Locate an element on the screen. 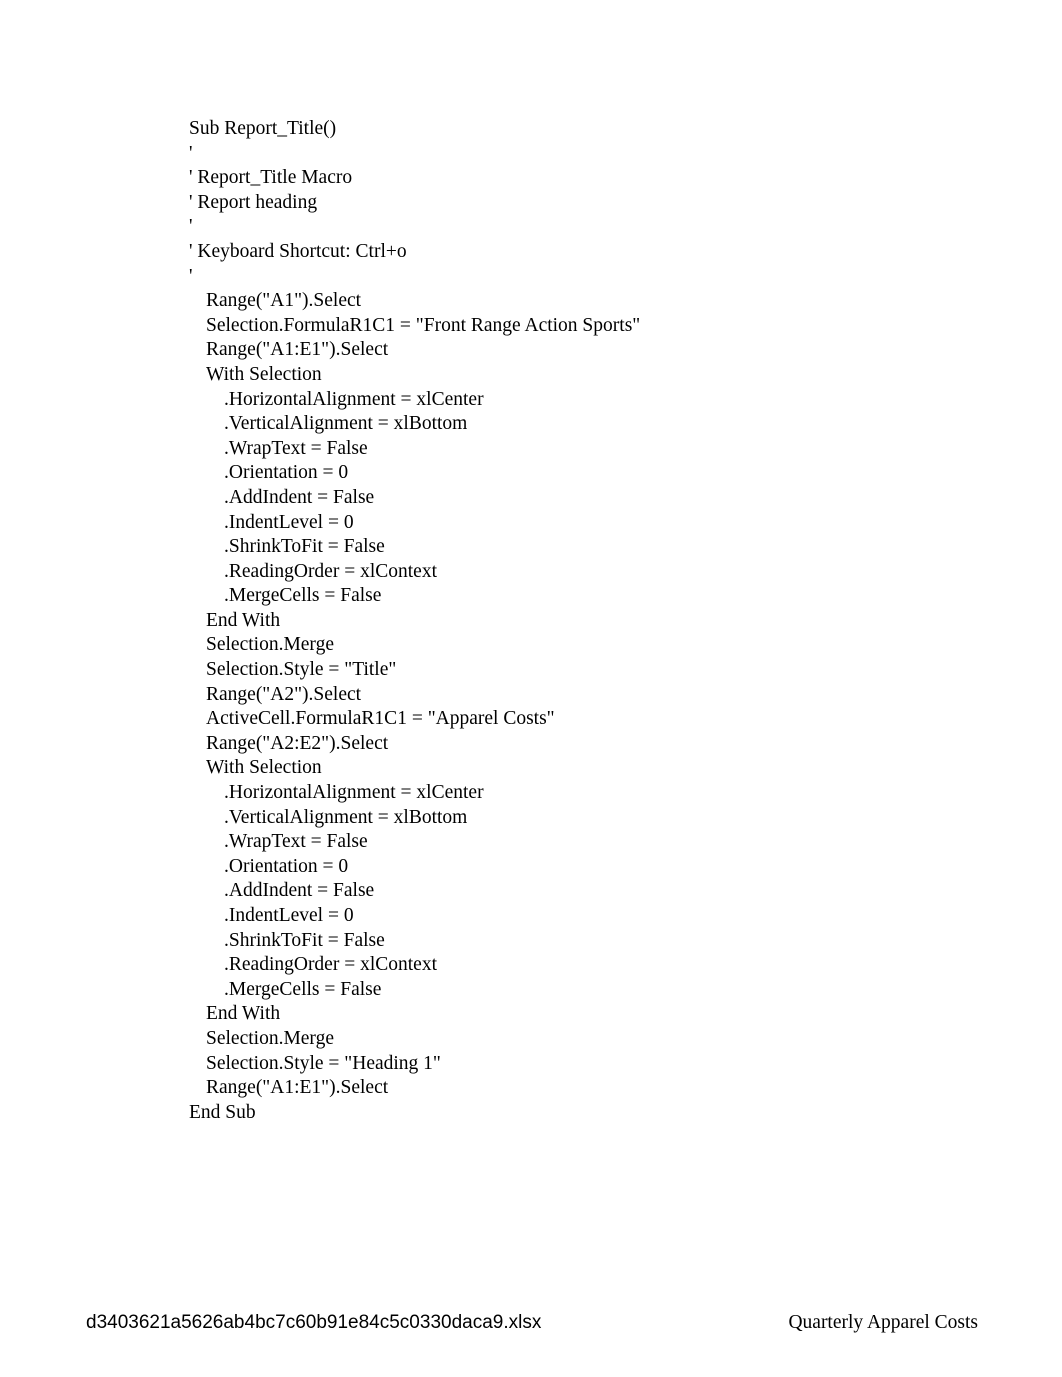 The image size is (1062, 1377). code-line: ' Report_Title Macro is located at coordinates (271, 178).